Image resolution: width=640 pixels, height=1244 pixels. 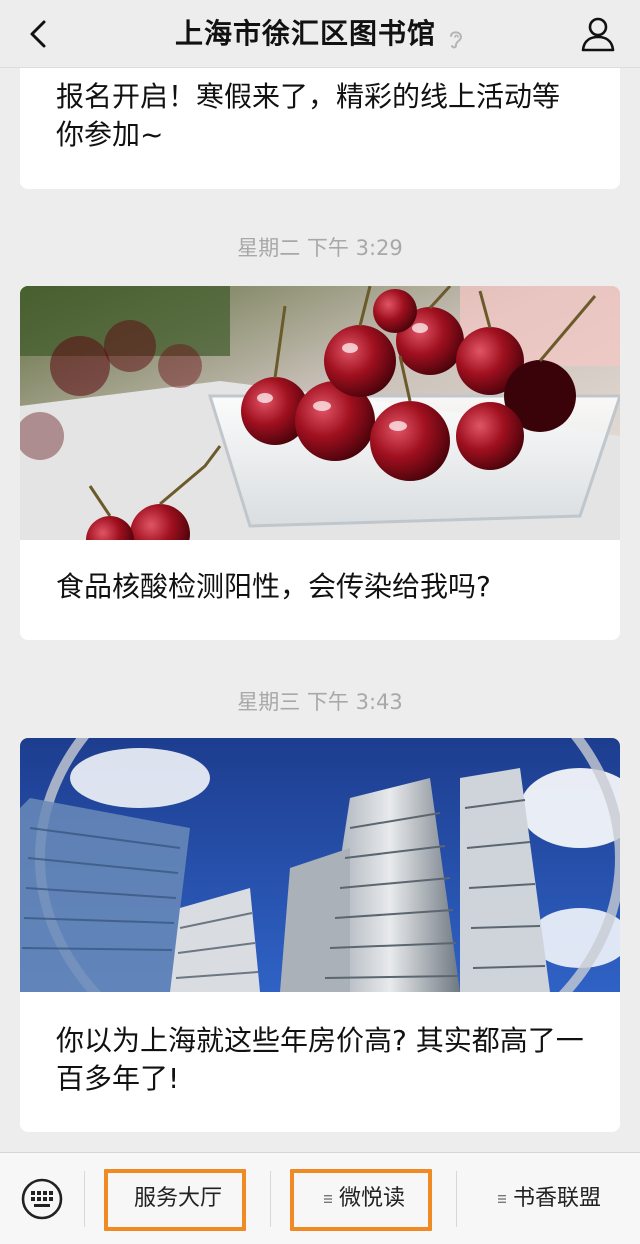 I want to click on highlight-box-micro-reading, so click(x=361, y=1200).